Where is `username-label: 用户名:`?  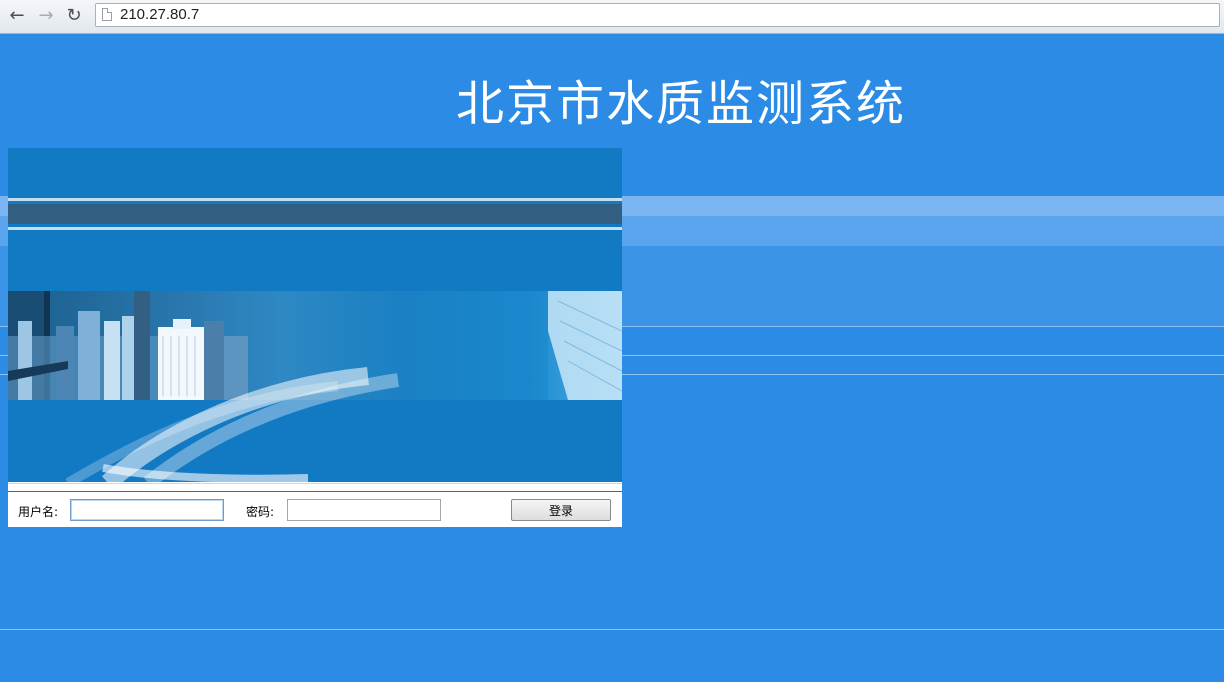 username-label: 用户名: is located at coordinates (38, 512).